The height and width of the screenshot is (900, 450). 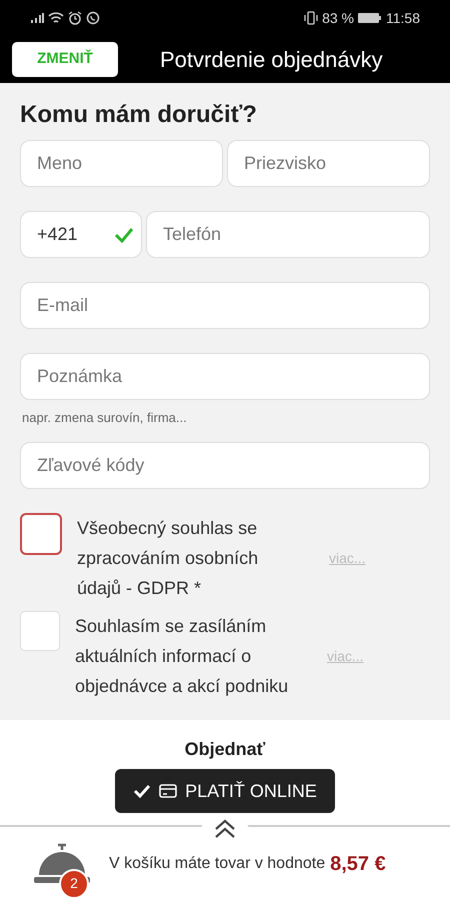 What do you see at coordinates (139, 115) in the screenshot?
I see `form-heading: Komu mám doručiť?` at bounding box center [139, 115].